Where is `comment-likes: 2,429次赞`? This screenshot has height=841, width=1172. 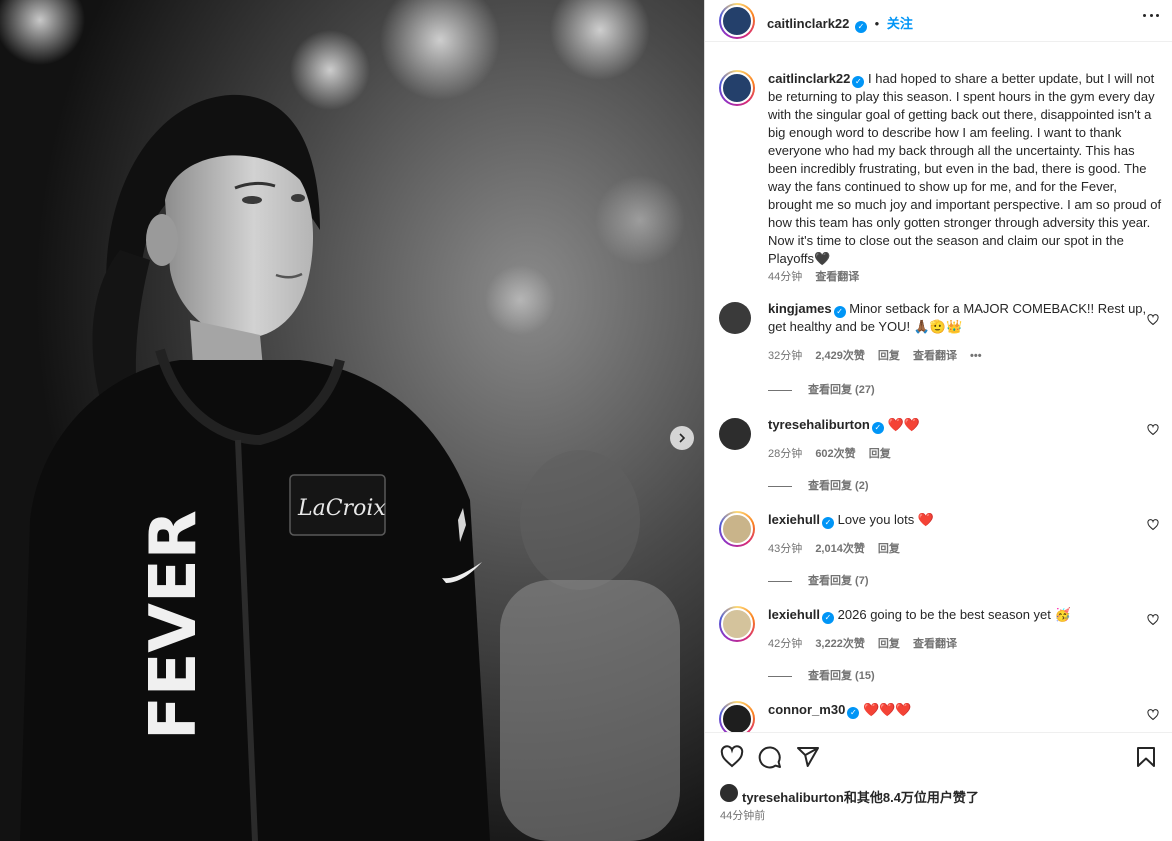
comment-likes: 2,429次赞 is located at coordinates (840, 356).